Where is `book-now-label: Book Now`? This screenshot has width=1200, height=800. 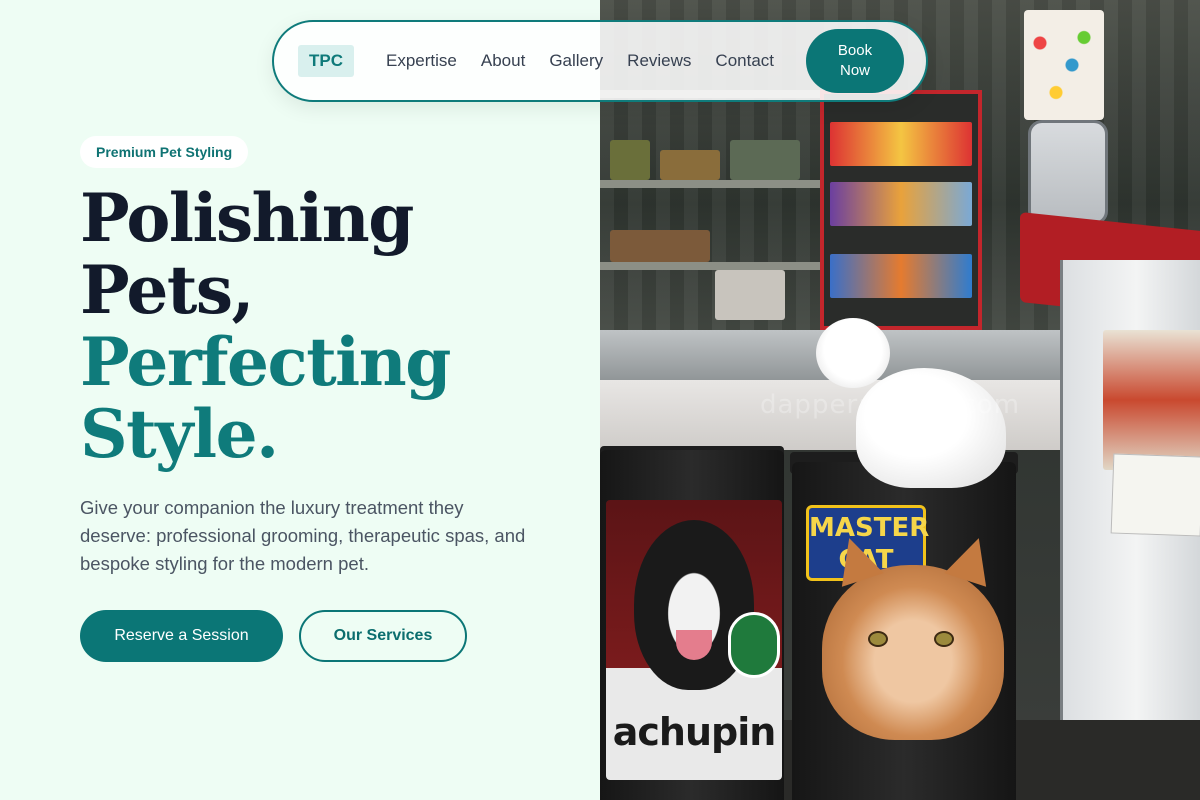
book-now-label: Book Now is located at coordinates (855, 60).